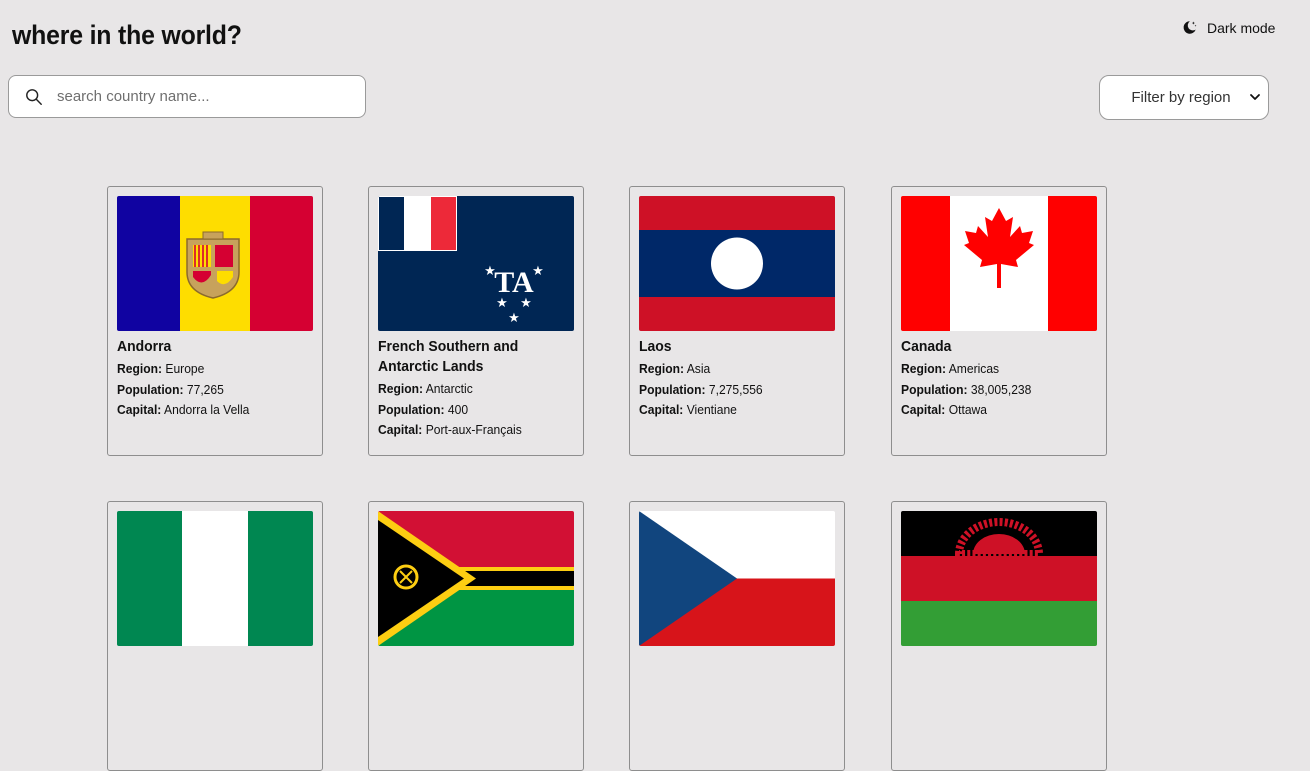  I want to click on country-capital: Ottawa, so click(968, 409).